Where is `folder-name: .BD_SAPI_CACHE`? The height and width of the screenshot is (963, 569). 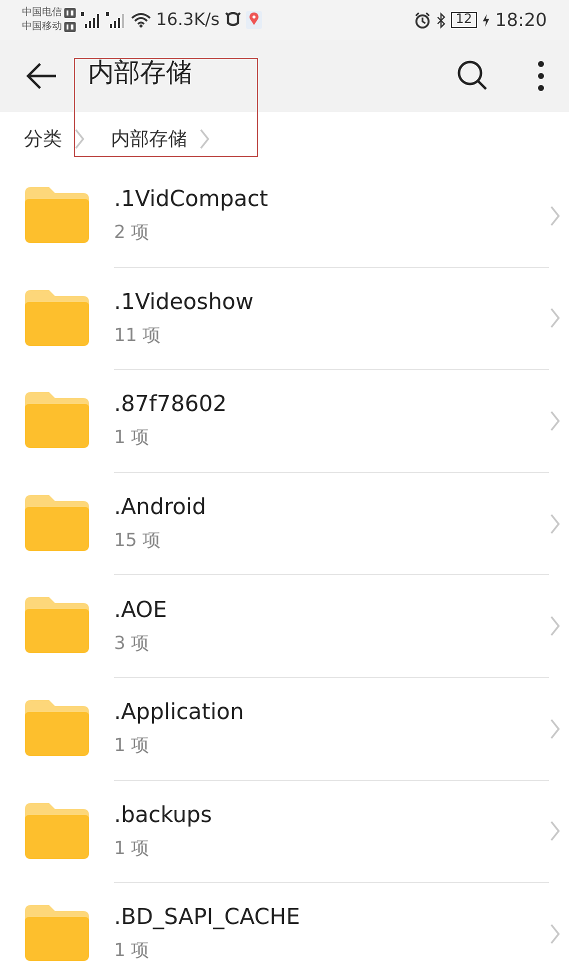 folder-name: .BD_SAPI_CACHE is located at coordinates (208, 917).